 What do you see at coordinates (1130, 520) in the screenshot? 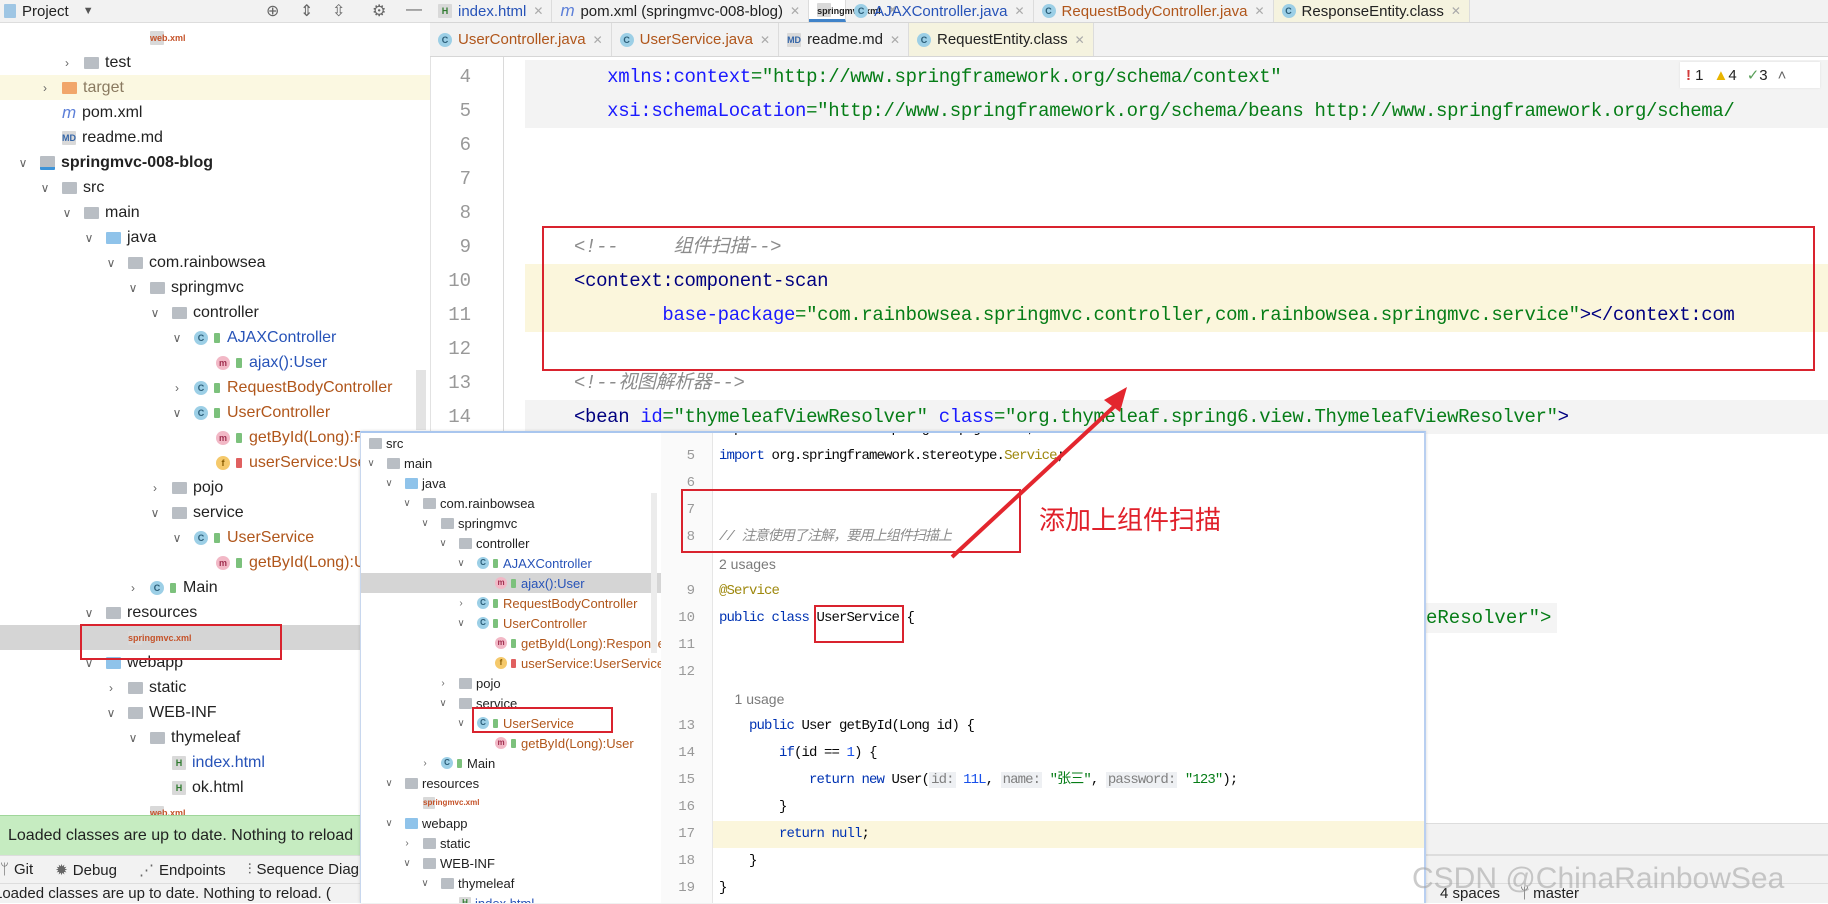
I see `annotation-text: 添加上组件扫描` at bounding box center [1130, 520].